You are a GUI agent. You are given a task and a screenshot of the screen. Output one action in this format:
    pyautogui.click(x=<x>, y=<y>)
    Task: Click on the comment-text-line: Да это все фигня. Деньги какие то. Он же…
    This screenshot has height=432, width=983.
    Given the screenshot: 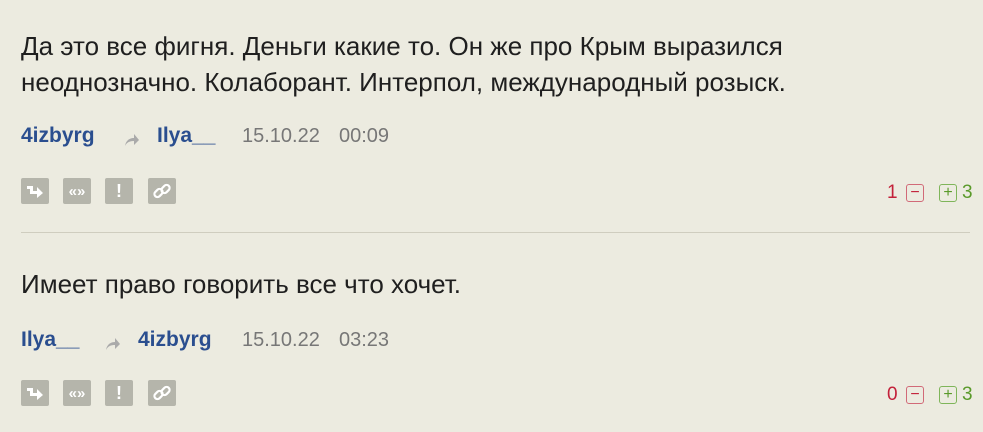 What is the action you would take?
    pyautogui.click(x=402, y=46)
    